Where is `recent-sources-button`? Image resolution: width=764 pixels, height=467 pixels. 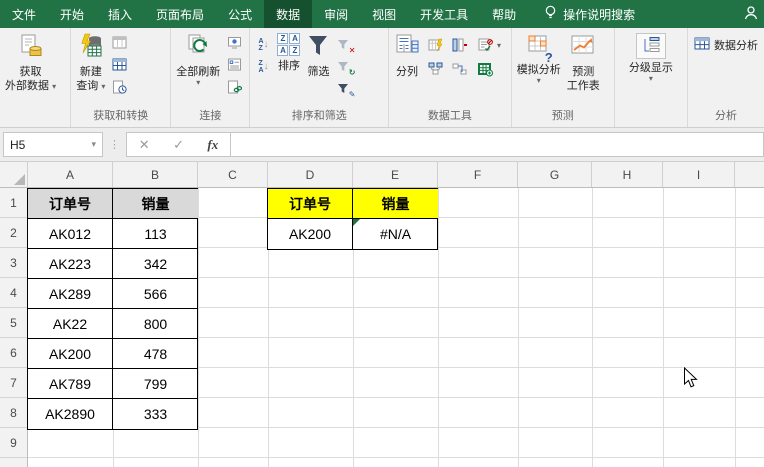
recent-sources-button is located at coordinates (119, 86).